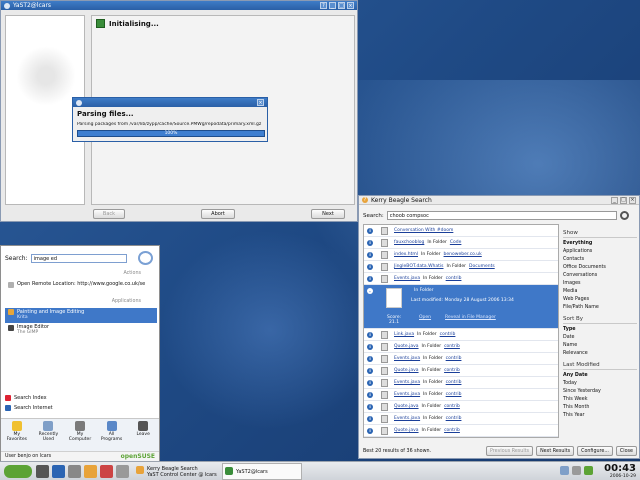 Image resolution: width=640 pixels, height=480 pixels. Describe the element at coordinates (600, 376) in the screenshot. I see `last-modified-option: Any Date` at that location.